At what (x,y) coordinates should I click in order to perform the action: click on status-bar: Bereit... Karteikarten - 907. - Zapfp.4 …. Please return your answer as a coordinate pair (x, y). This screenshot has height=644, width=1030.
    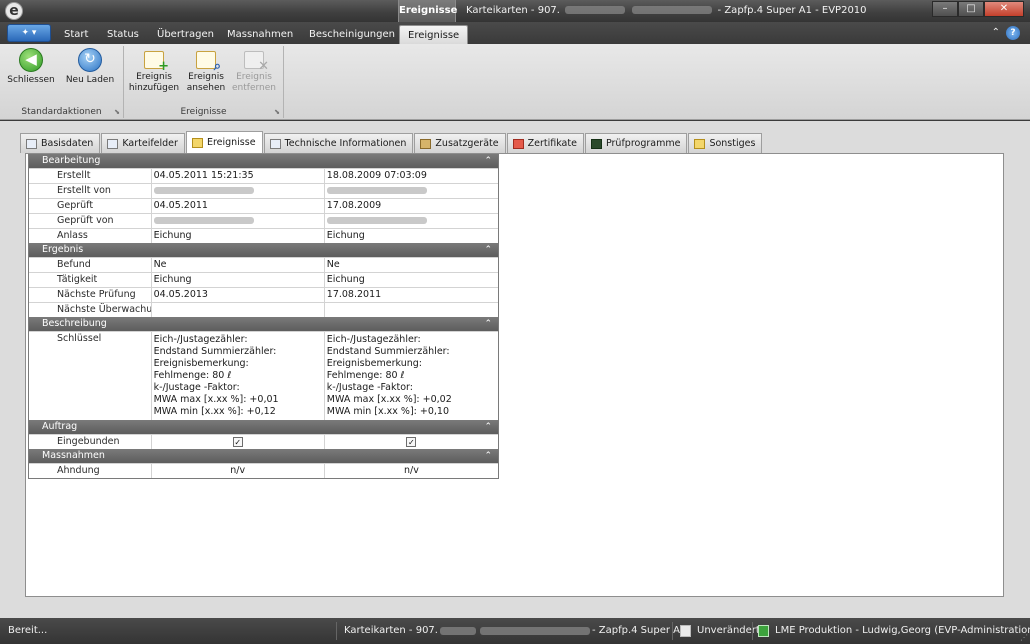
    Looking at the image, I should click on (515, 631).